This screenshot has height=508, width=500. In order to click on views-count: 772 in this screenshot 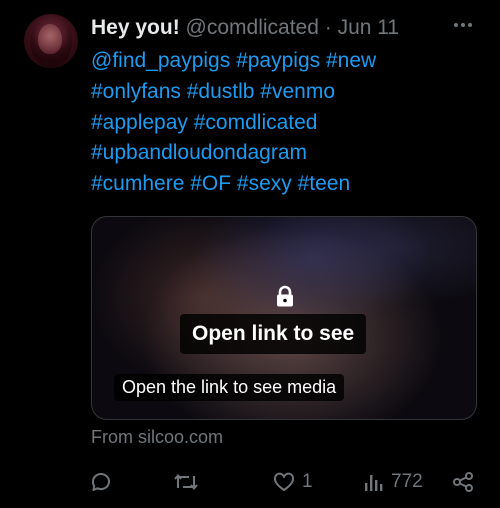, I will do `click(407, 481)`.